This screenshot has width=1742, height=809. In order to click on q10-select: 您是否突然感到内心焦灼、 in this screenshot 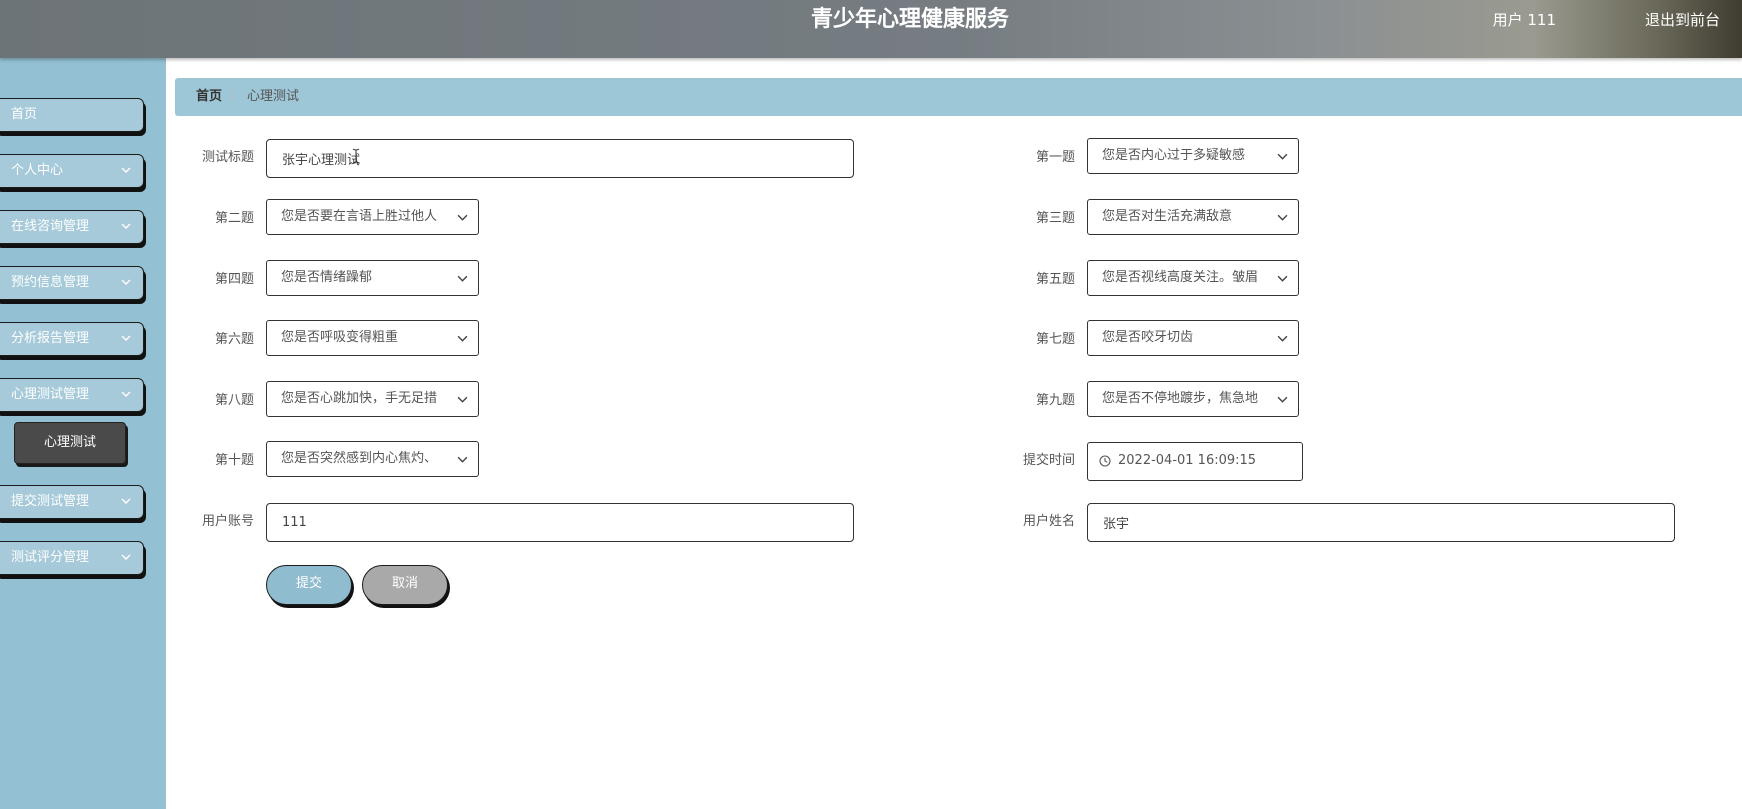, I will do `click(372, 459)`.